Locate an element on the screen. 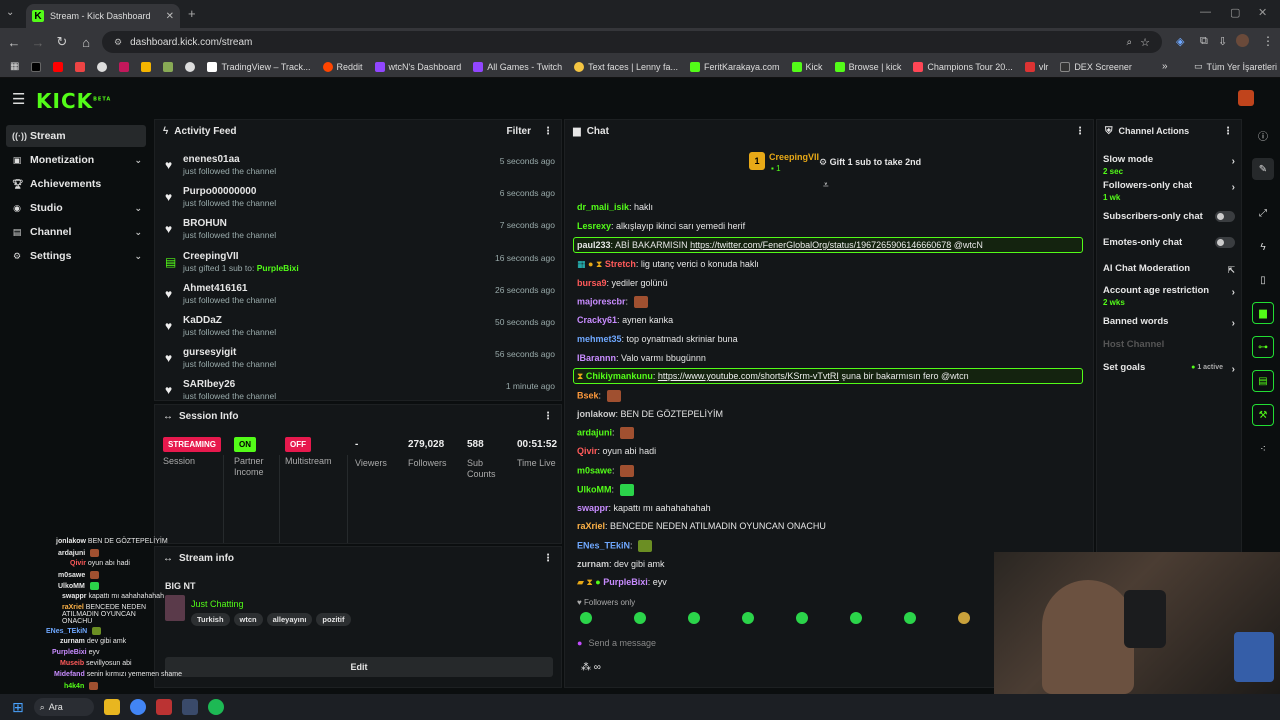 The image size is (1280, 720). tag: wtcn is located at coordinates (248, 619).